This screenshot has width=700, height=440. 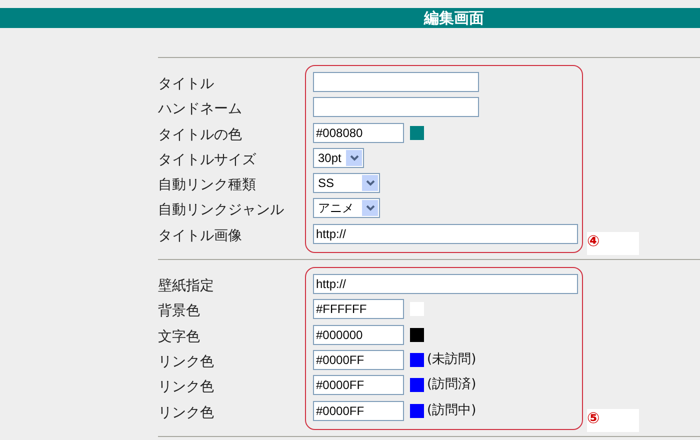 What do you see at coordinates (200, 236) in the screenshot?
I see `field-label: タイトル画像` at bounding box center [200, 236].